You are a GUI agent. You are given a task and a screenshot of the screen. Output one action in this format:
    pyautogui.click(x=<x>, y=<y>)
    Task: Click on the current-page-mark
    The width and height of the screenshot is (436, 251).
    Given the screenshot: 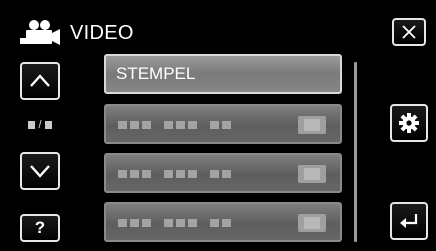 What is the action you would take?
    pyautogui.click(x=32, y=125)
    